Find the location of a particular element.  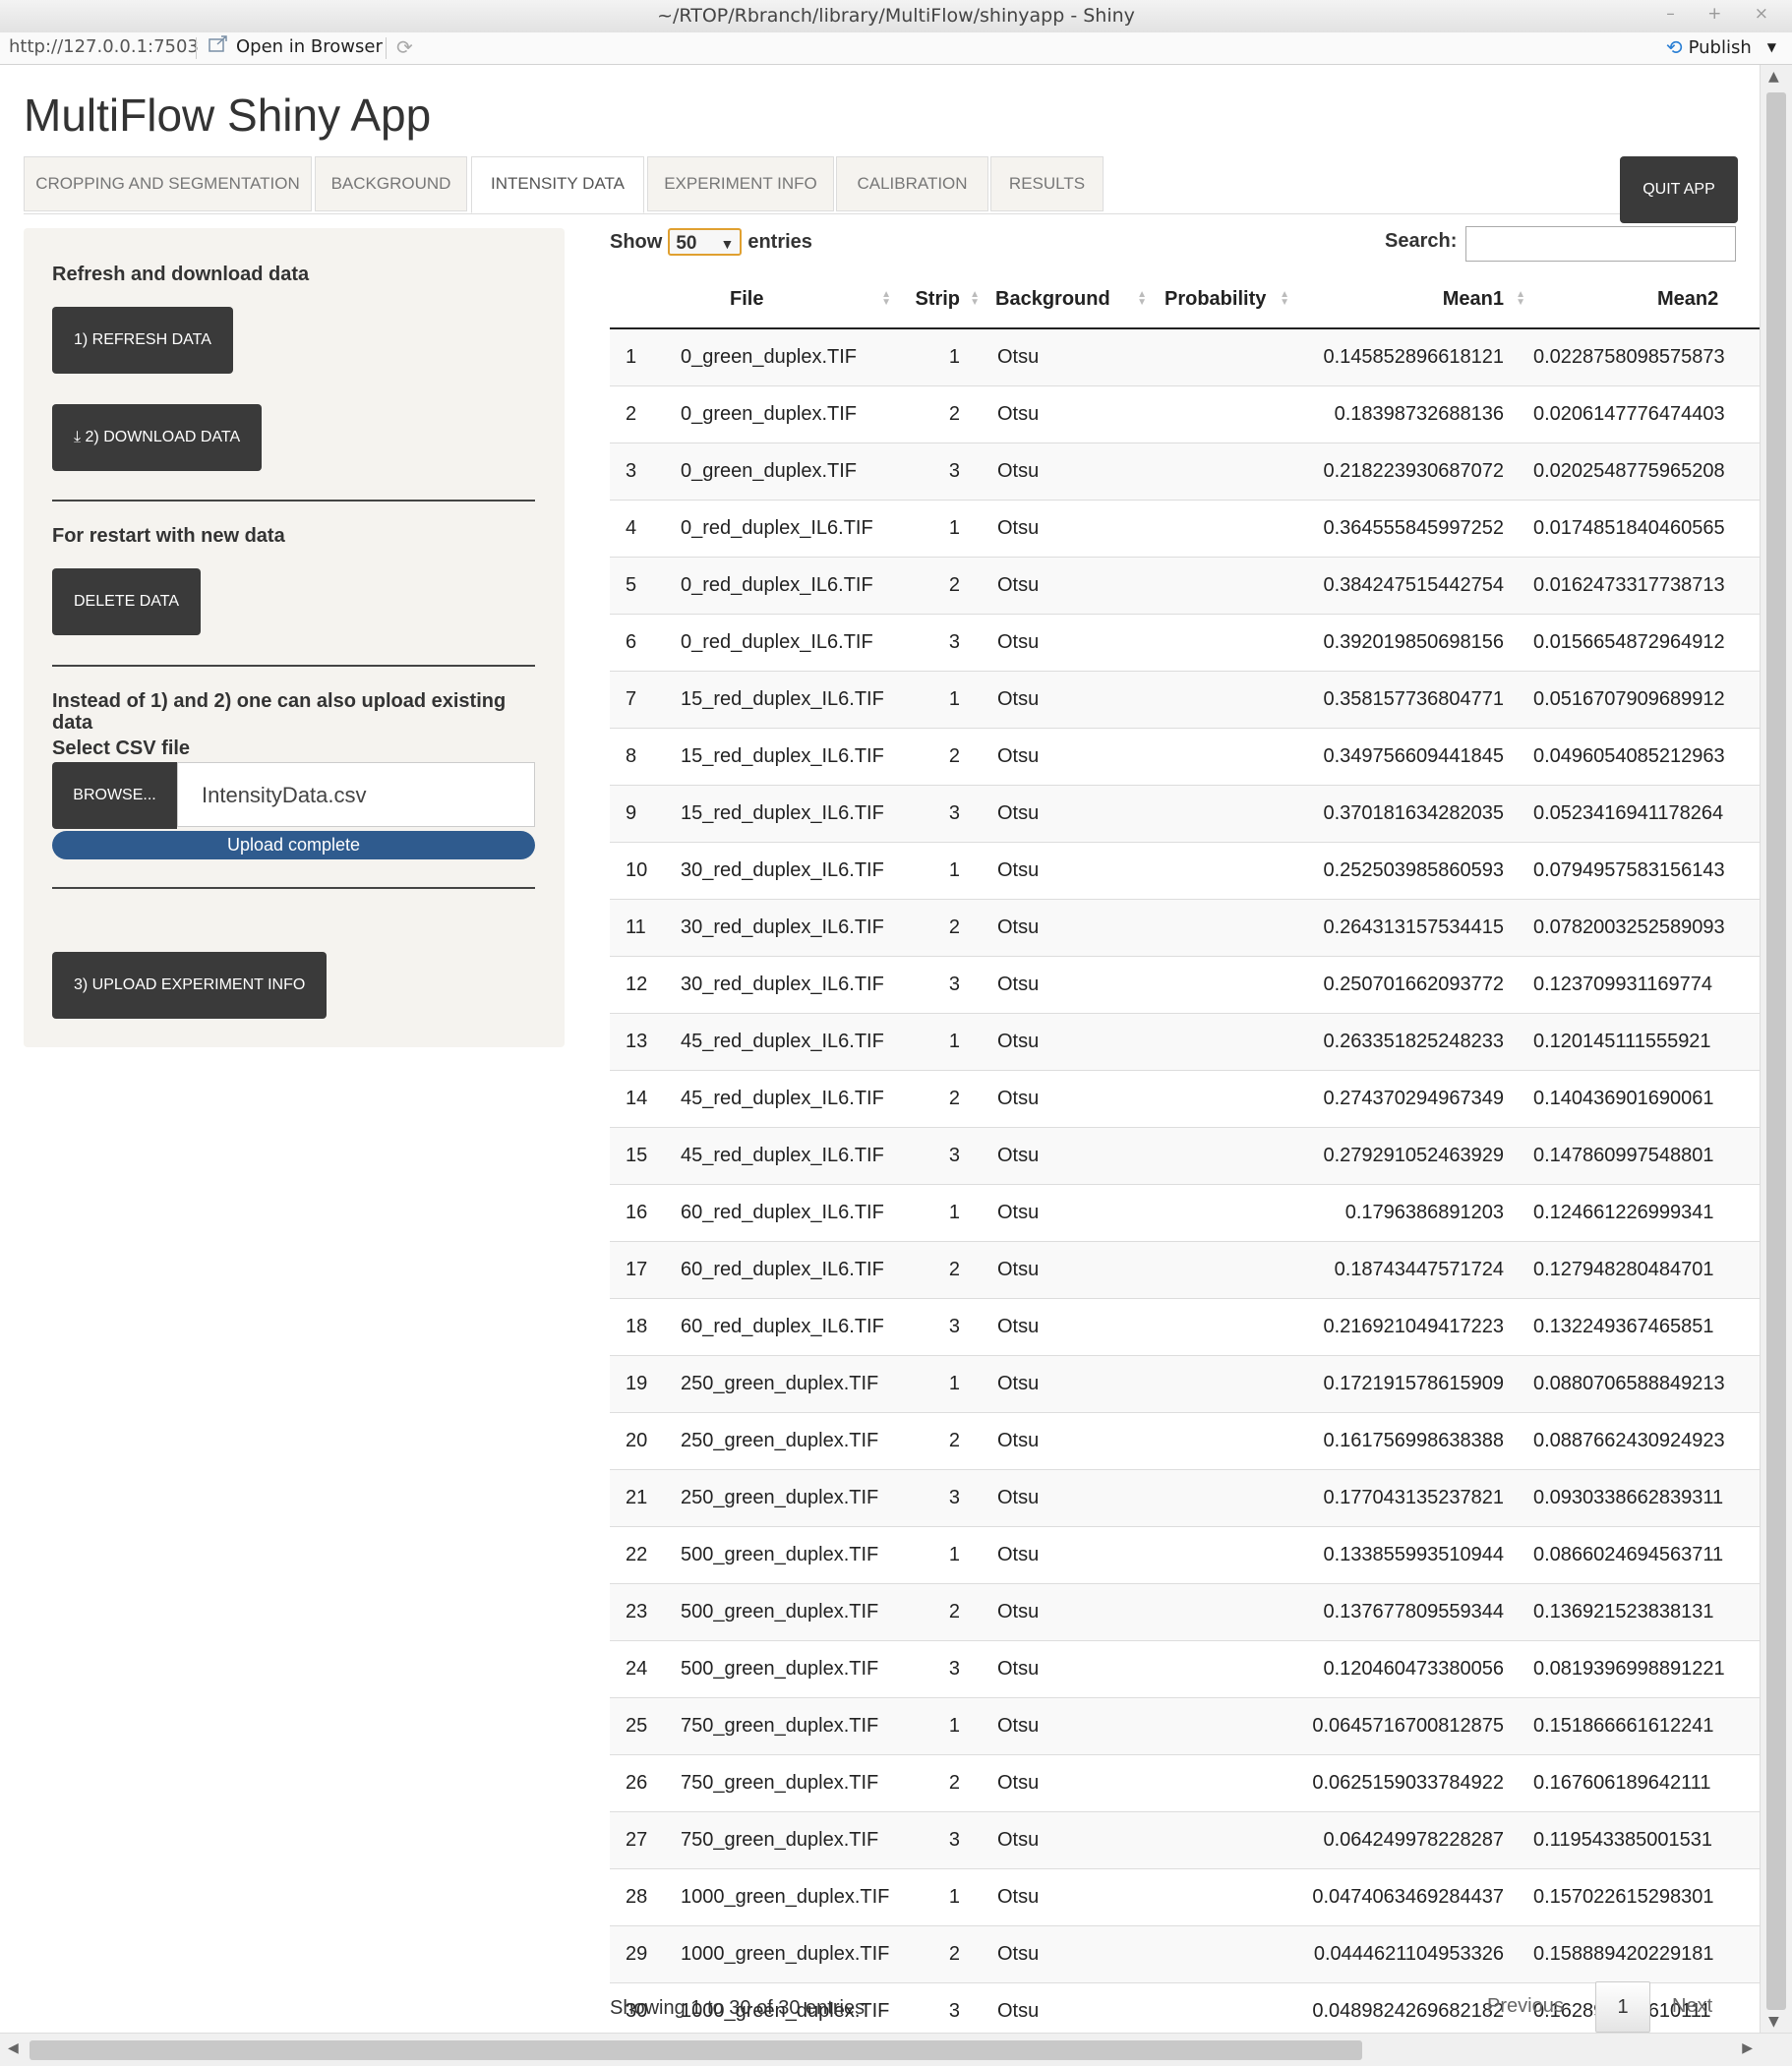

upload-experiment-info-button: 3) UPLOAD EXPERIMENT INFO is located at coordinates (190, 986).